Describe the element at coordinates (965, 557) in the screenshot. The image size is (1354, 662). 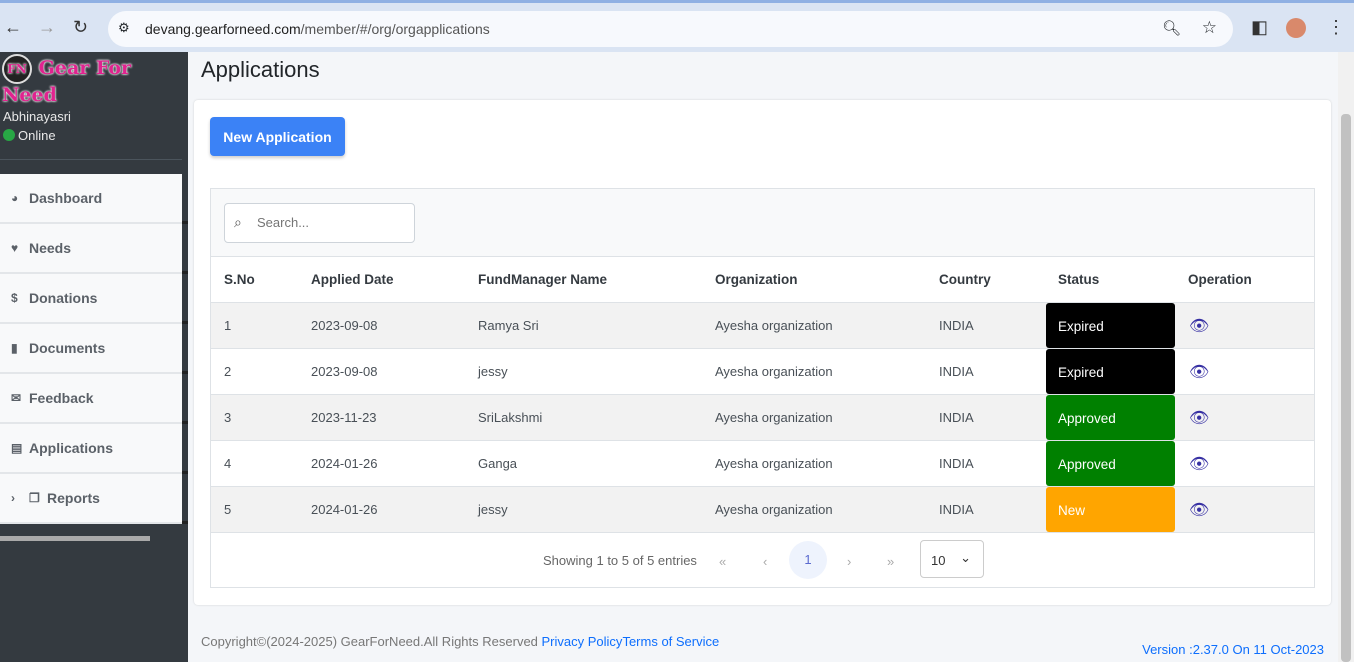
I see `chevron-down-icon: ⌄` at that location.